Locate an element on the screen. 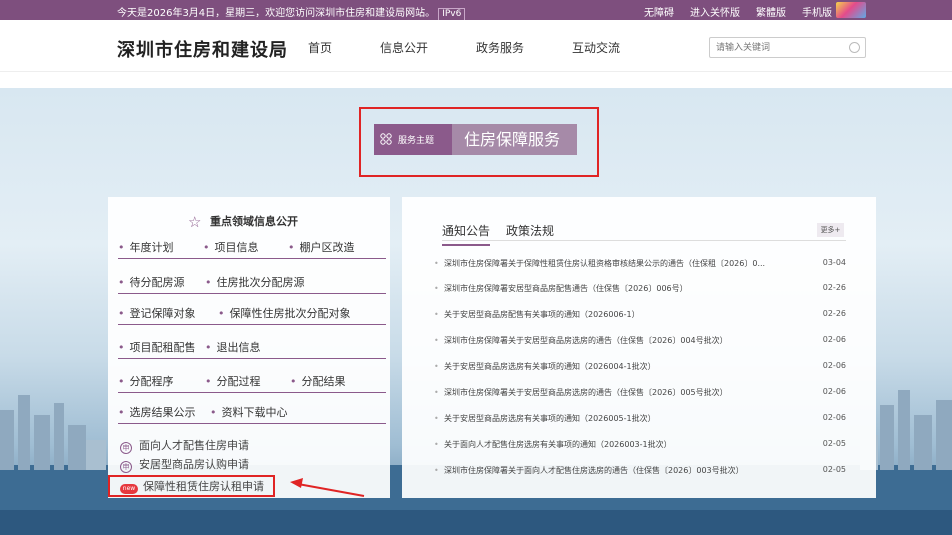 This screenshot has height=535, width=952. panel-title-text: 重点领域信息公开 is located at coordinates (254, 221).